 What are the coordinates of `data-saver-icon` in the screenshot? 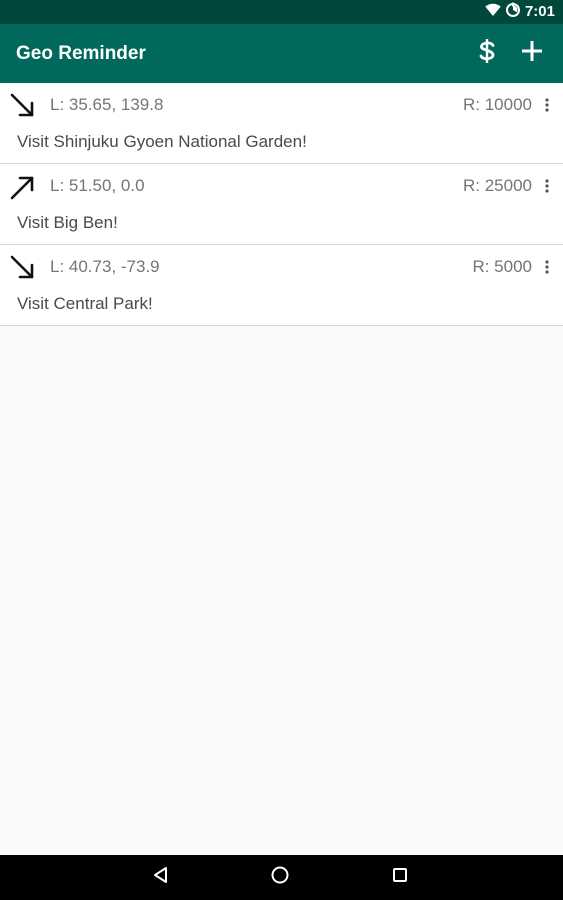 It's located at (513, 12).